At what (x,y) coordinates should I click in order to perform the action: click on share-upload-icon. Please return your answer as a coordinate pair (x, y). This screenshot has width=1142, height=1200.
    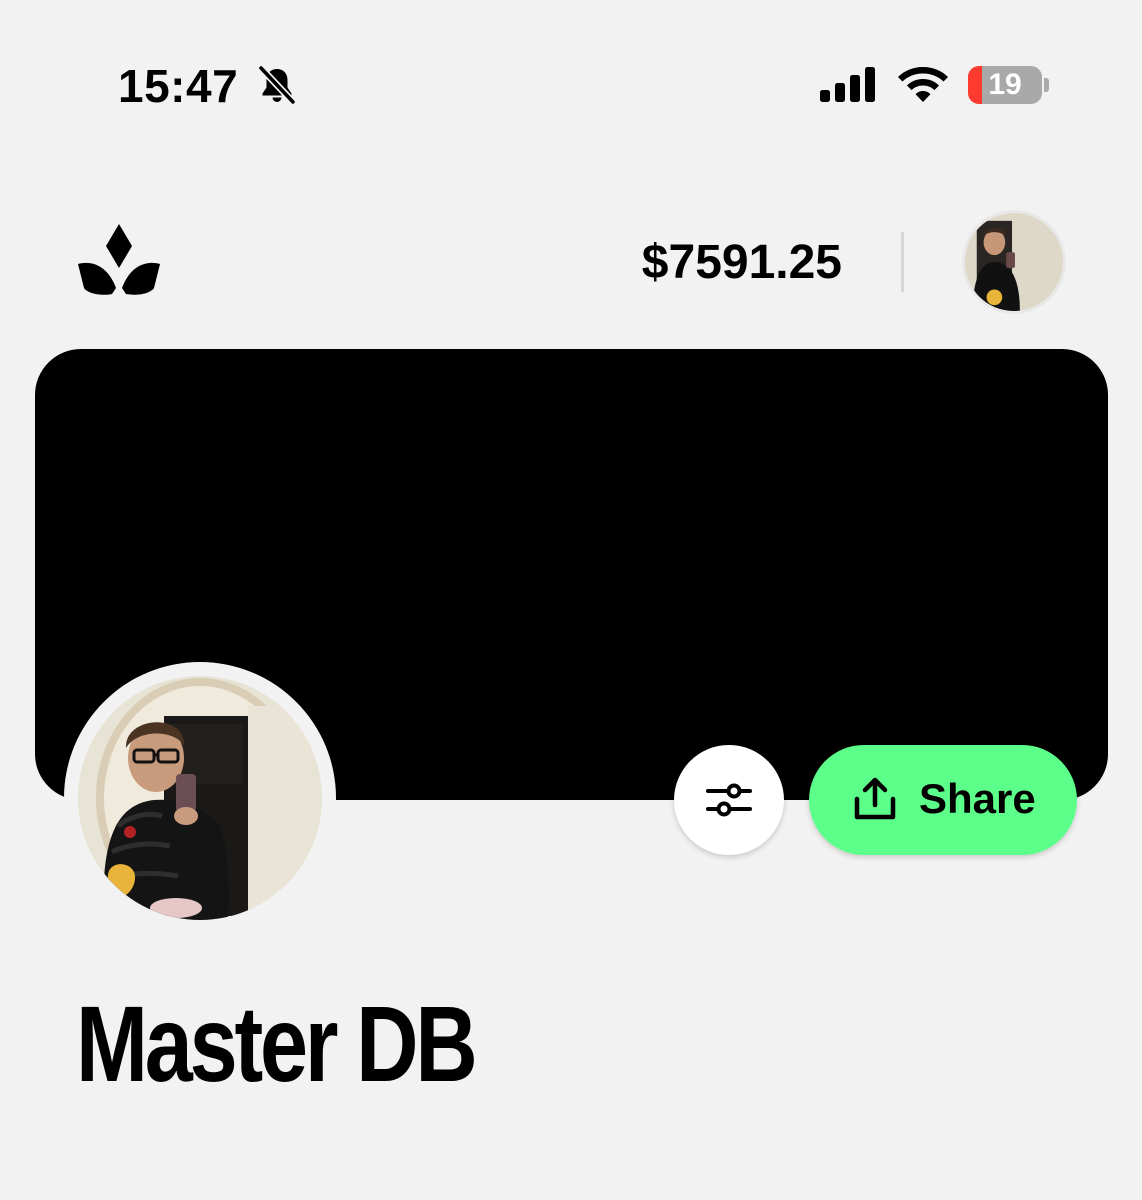
    Looking at the image, I should click on (875, 798).